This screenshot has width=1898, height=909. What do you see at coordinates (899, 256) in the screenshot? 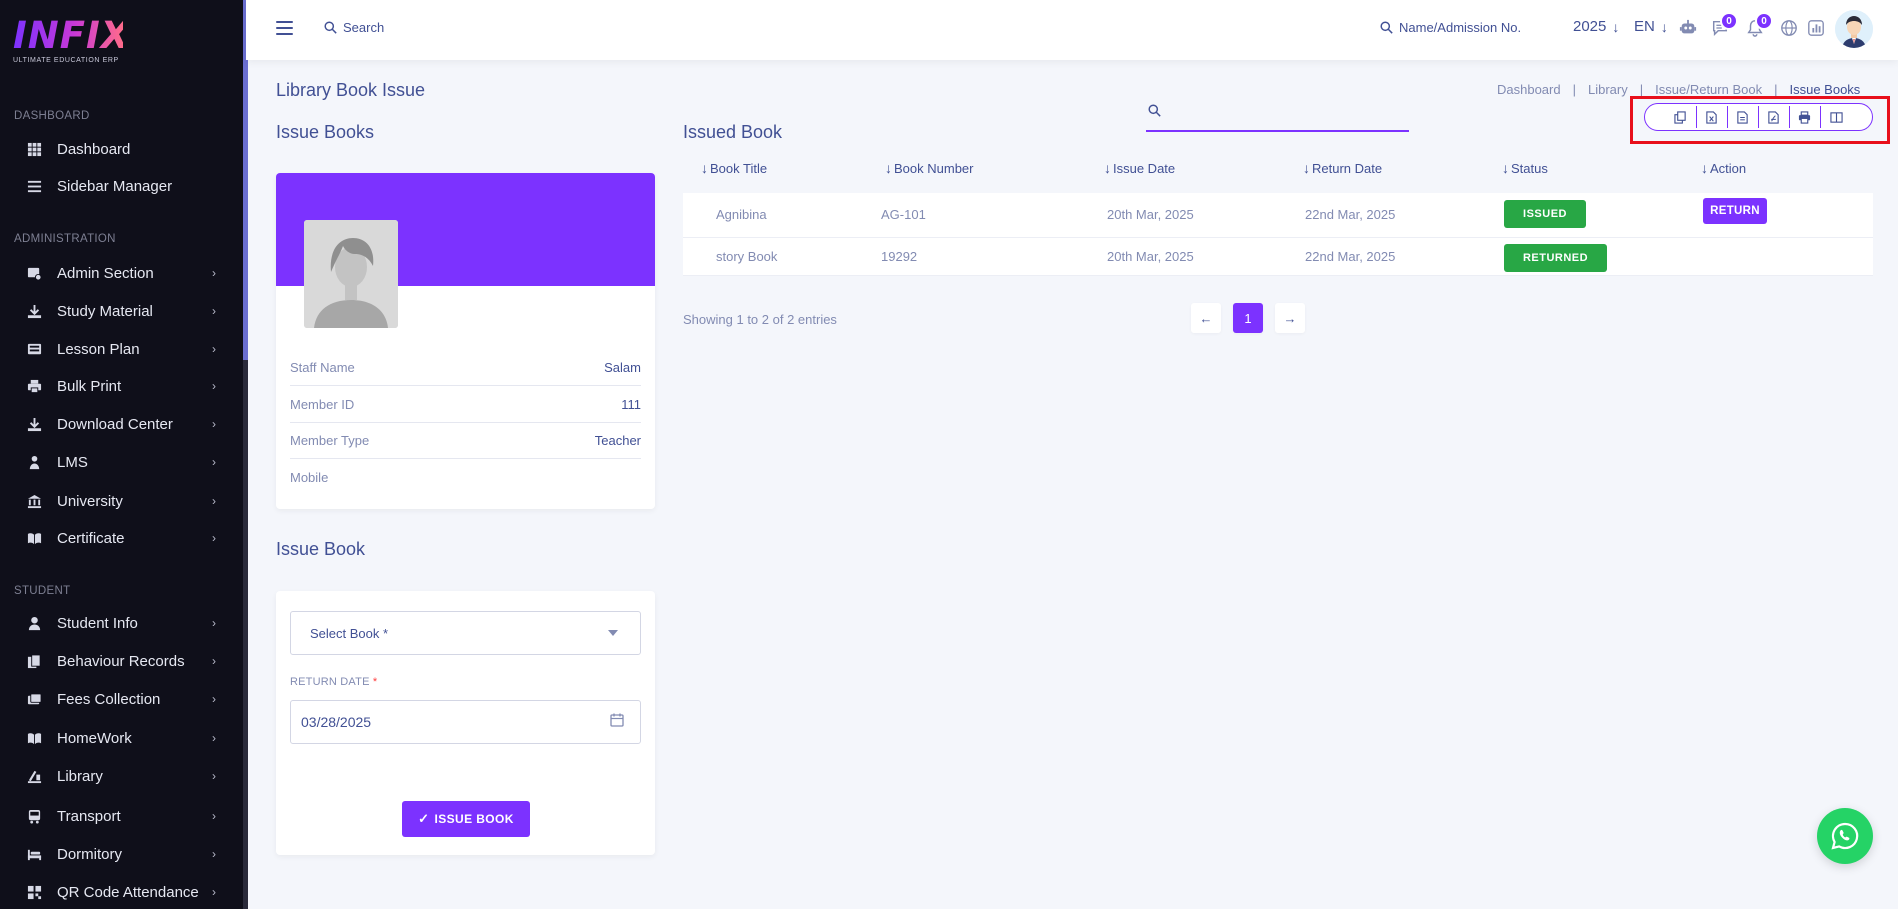
I see `cell-book-number: 19292` at bounding box center [899, 256].